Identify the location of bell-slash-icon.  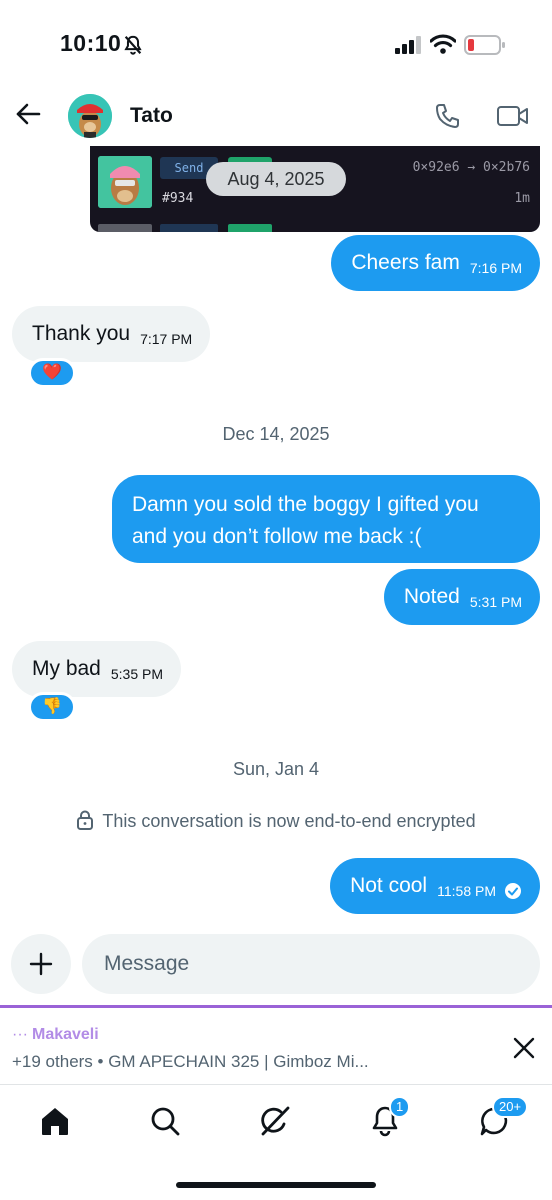
(133, 45).